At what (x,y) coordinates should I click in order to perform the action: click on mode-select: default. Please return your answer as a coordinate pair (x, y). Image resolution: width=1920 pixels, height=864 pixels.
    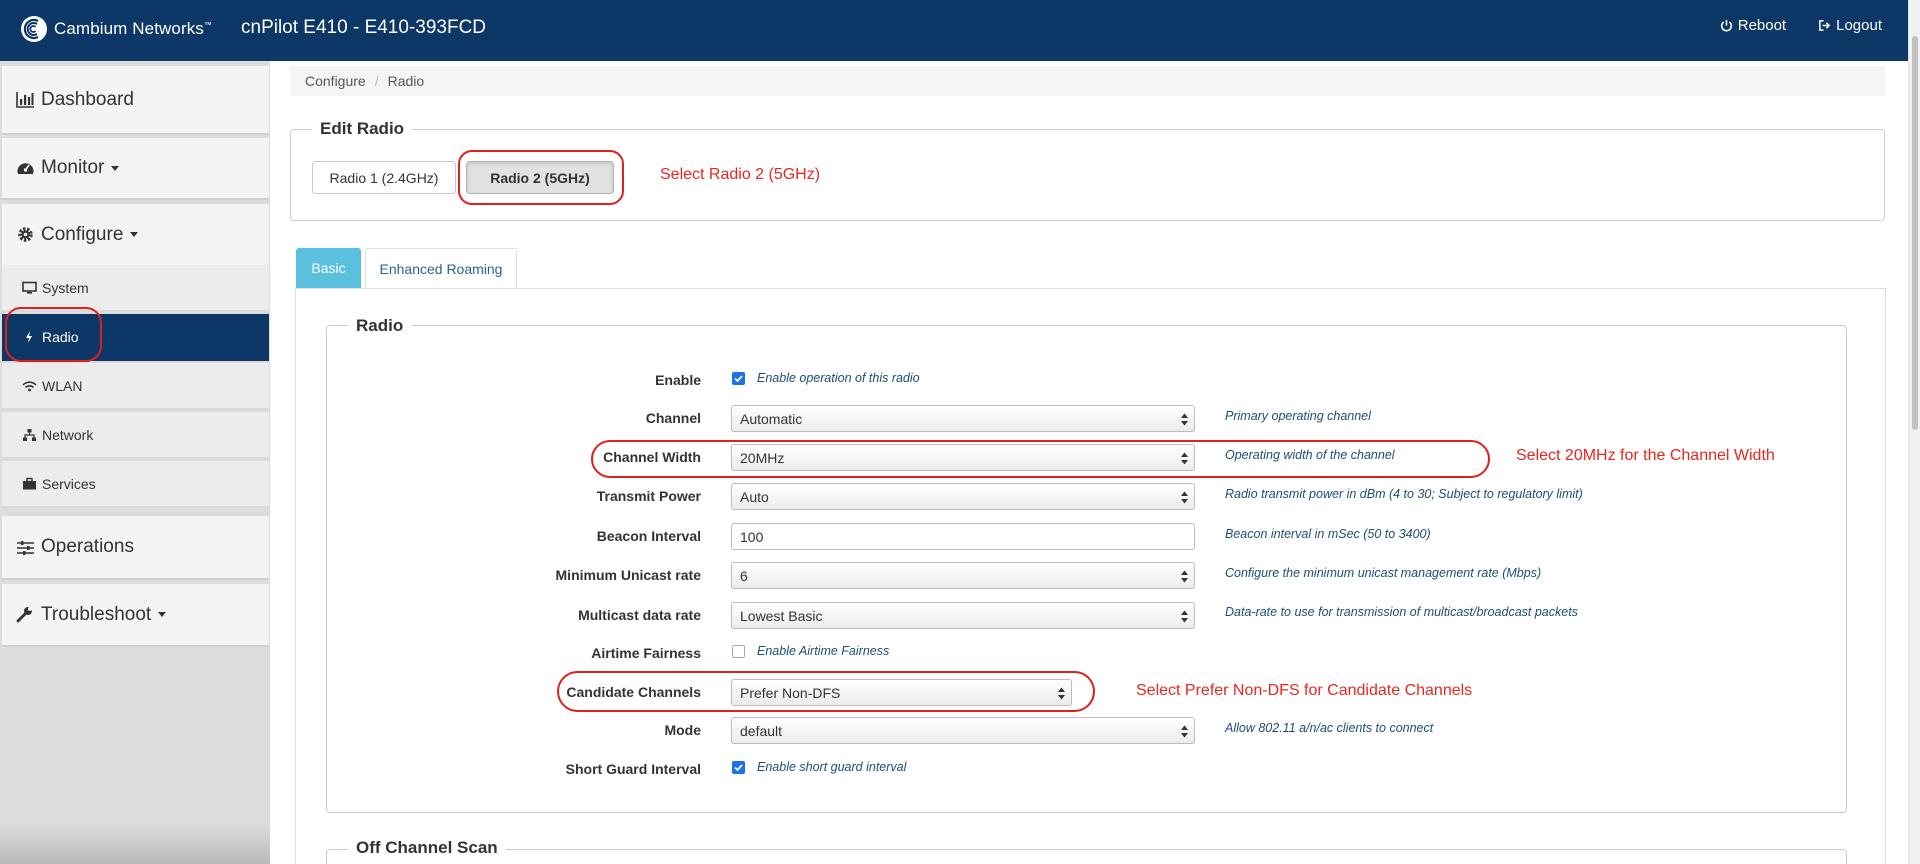
    Looking at the image, I should click on (963, 730).